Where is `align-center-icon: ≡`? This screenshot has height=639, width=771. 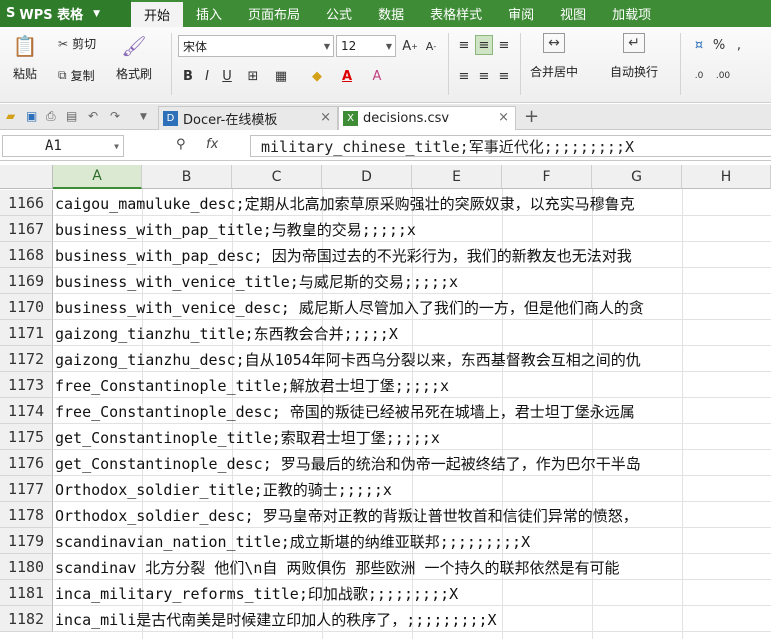 align-center-icon: ≡ is located at coordinates (484, 76).